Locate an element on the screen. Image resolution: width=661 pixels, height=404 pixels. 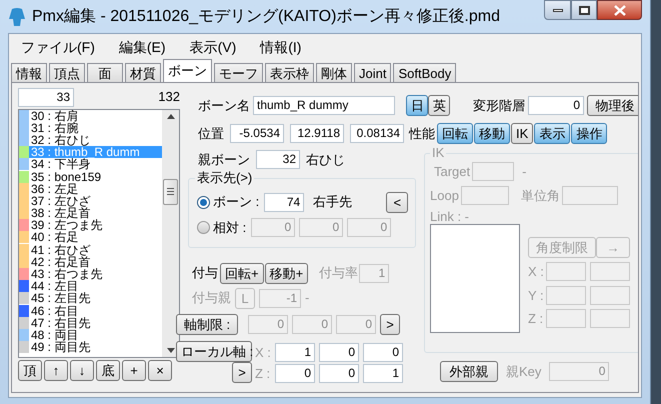
field-label: Loop is located at coordinates (444, 195).